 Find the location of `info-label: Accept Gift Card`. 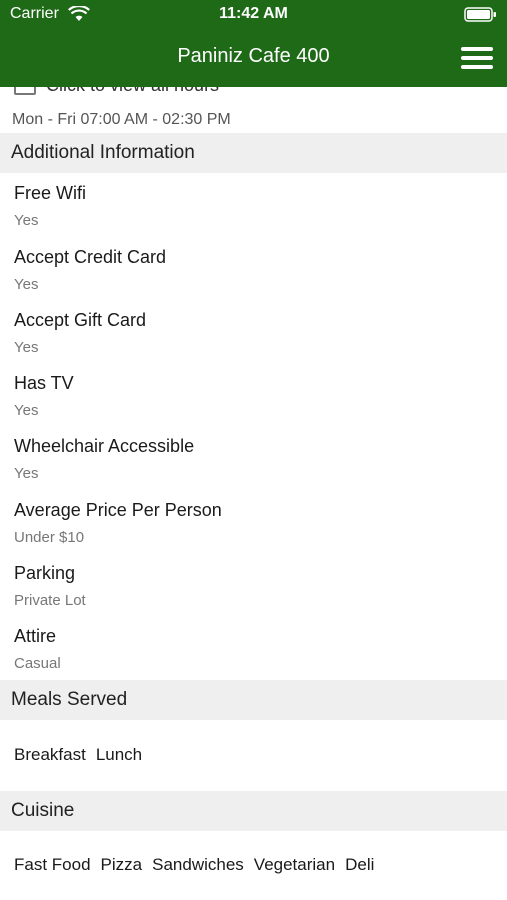

info-label: Accept Gift Card is located at coordinates (80, 320).